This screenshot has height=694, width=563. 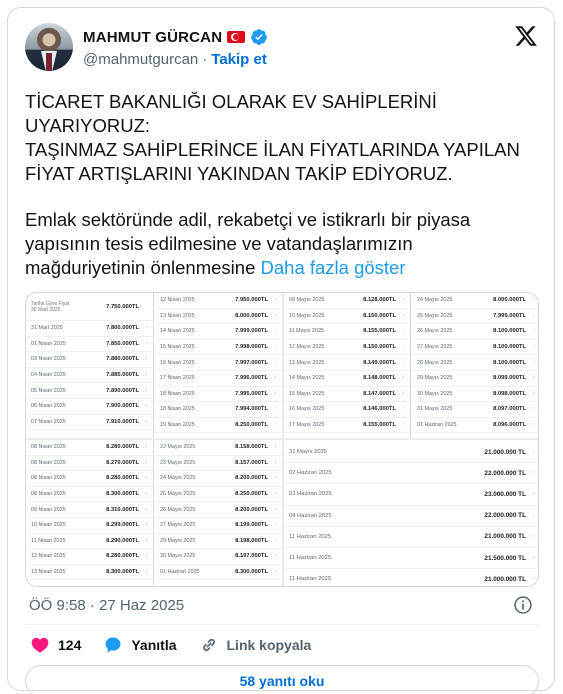 What do you see at coordinates (307, 378) in the screenshot?
I see `price-row-date: 14 Mayıs 2025` at bounding box center [307, 378].